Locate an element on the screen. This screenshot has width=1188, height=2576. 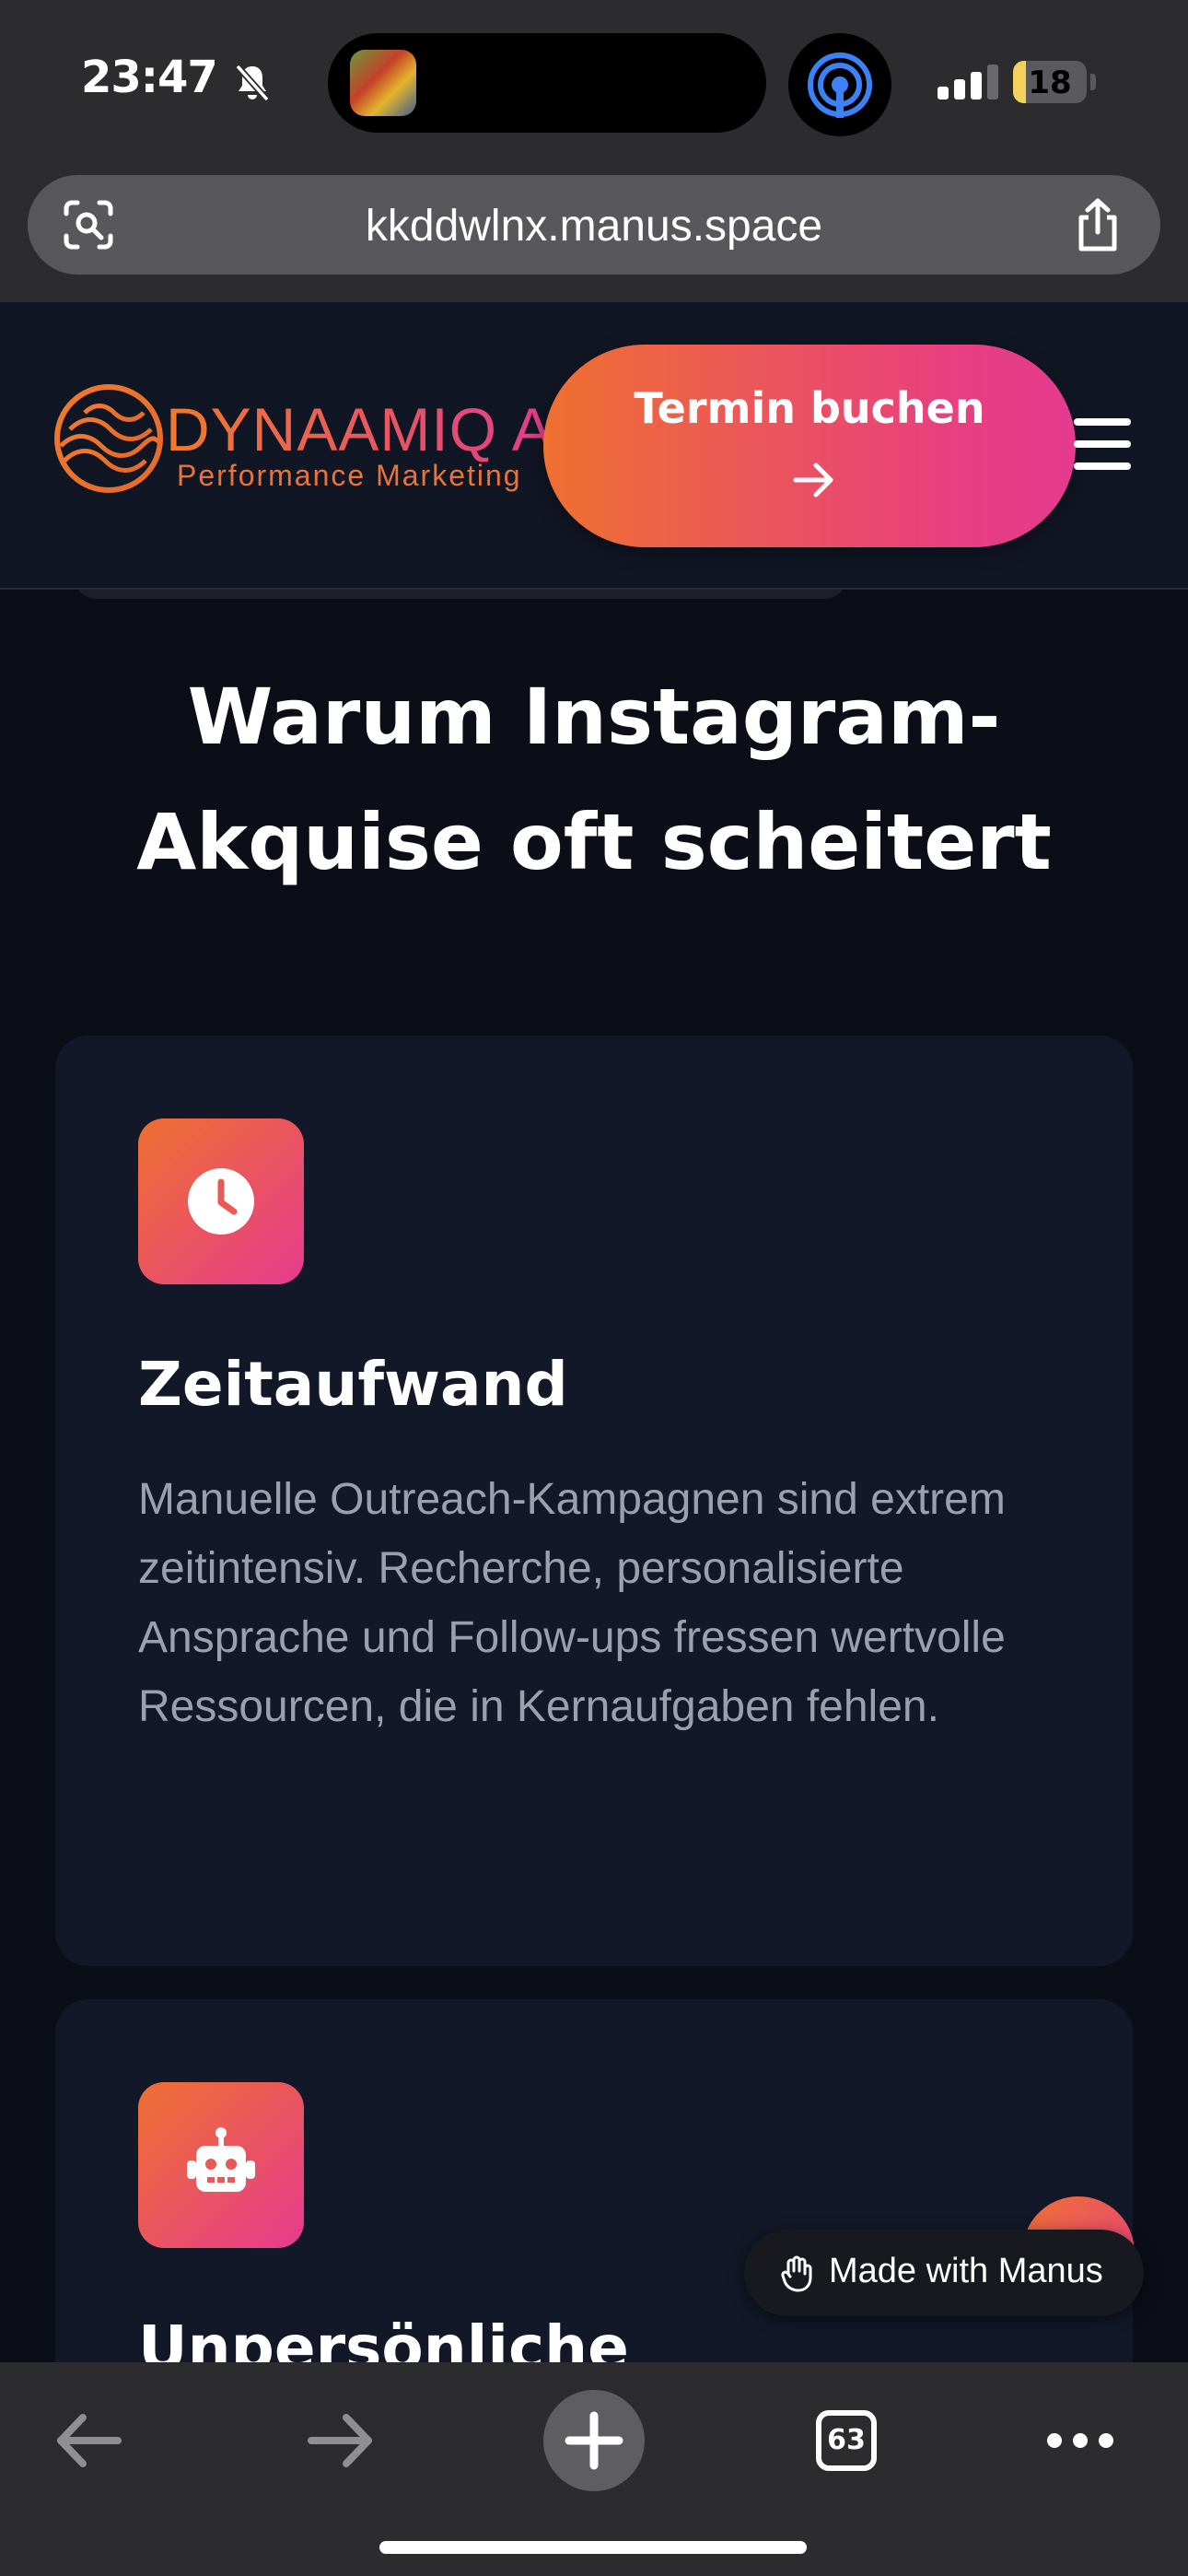
url-text: kkddwlnx.manus.space is located at coordinates (594, 227).